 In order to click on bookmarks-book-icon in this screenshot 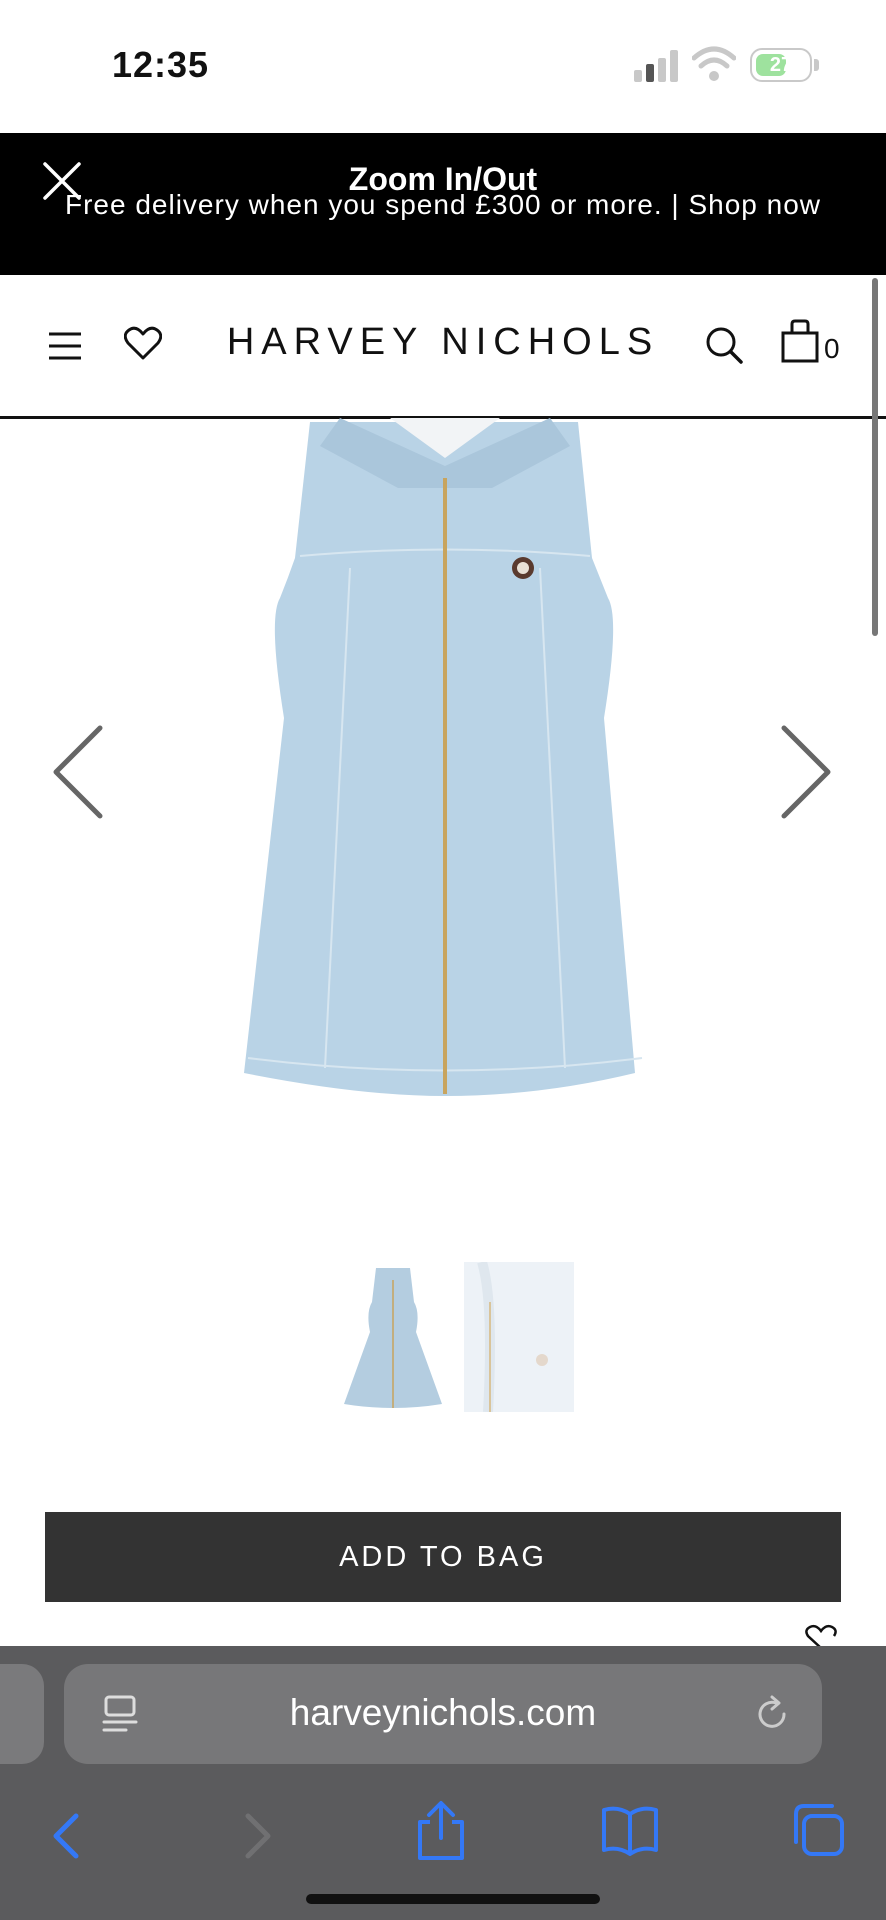, I will do `click(630, 1830)`.